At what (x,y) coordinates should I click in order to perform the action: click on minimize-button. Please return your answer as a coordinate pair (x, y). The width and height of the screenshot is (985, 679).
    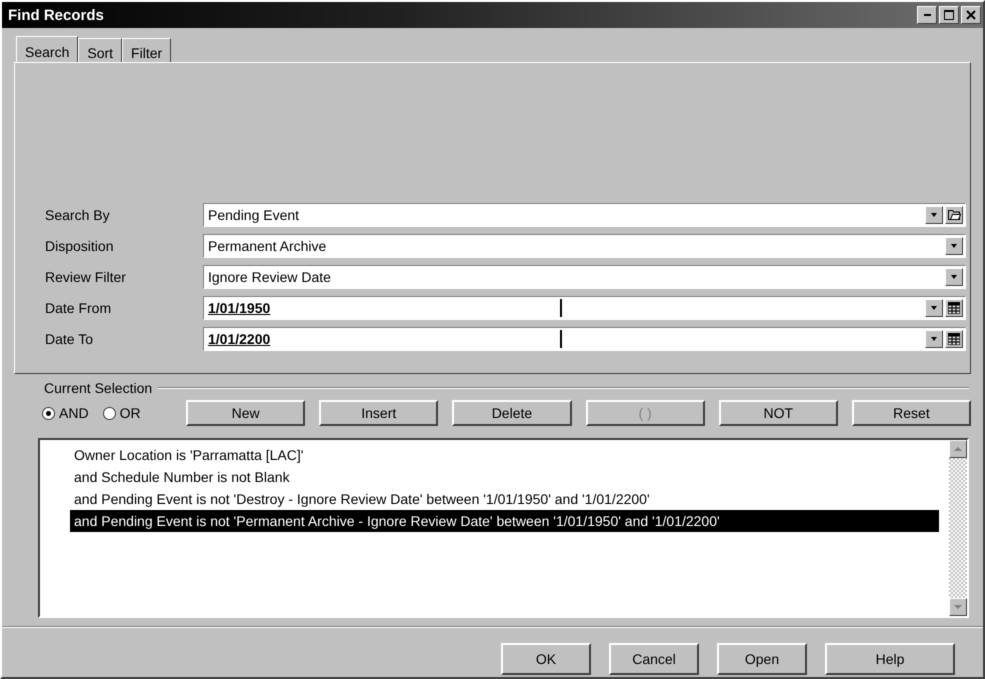
    Looking at the image, I should click on (927, 15).